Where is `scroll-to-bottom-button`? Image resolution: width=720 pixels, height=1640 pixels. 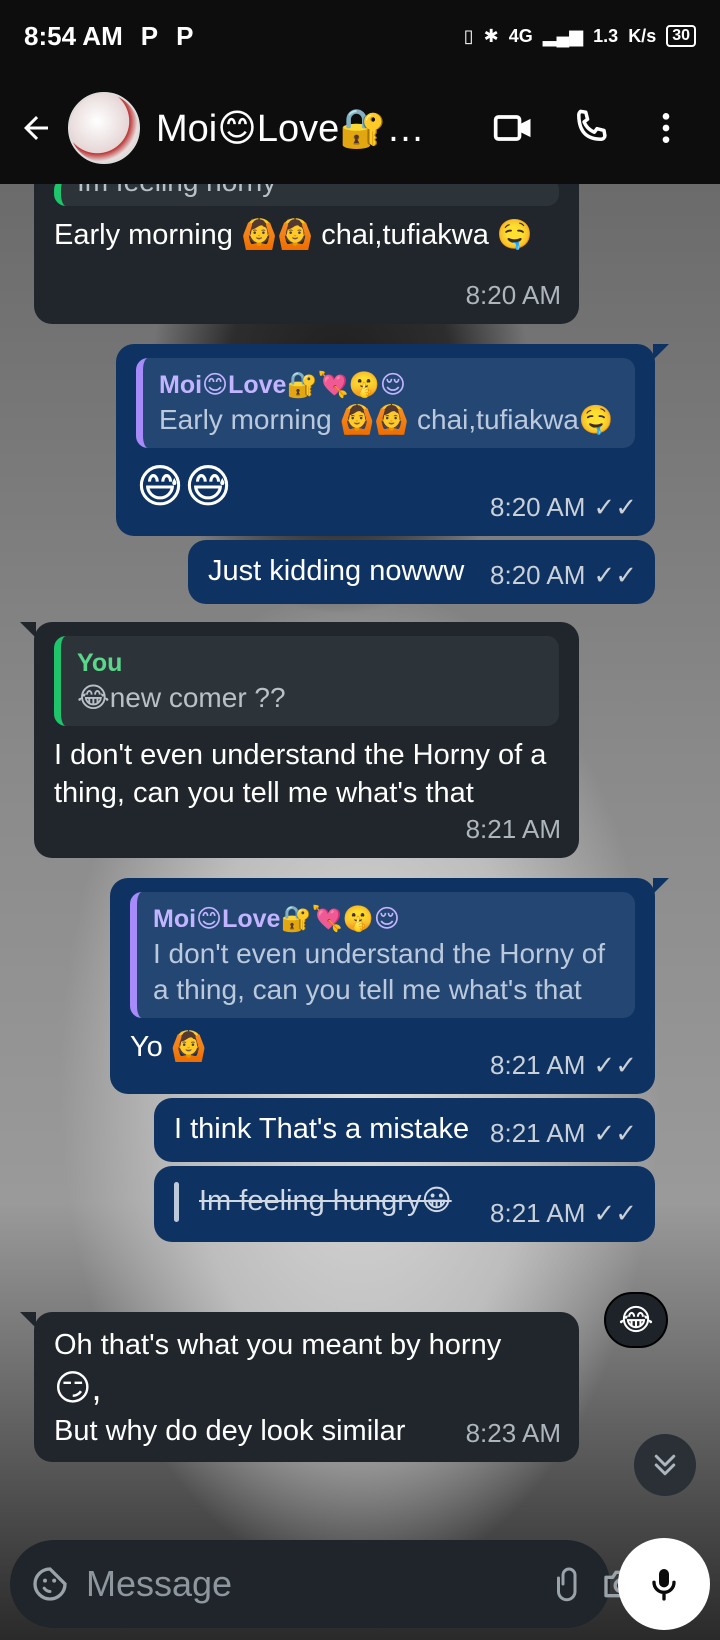 scroll-to-bottom-button is located at coordinates (665, 1465).